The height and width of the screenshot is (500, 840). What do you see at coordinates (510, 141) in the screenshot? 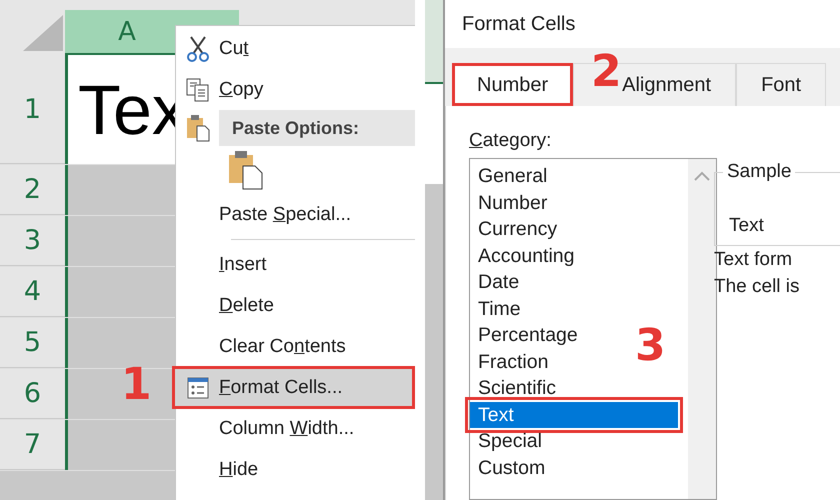
I see `field-label: Category:` at bounding box center [510, 141].